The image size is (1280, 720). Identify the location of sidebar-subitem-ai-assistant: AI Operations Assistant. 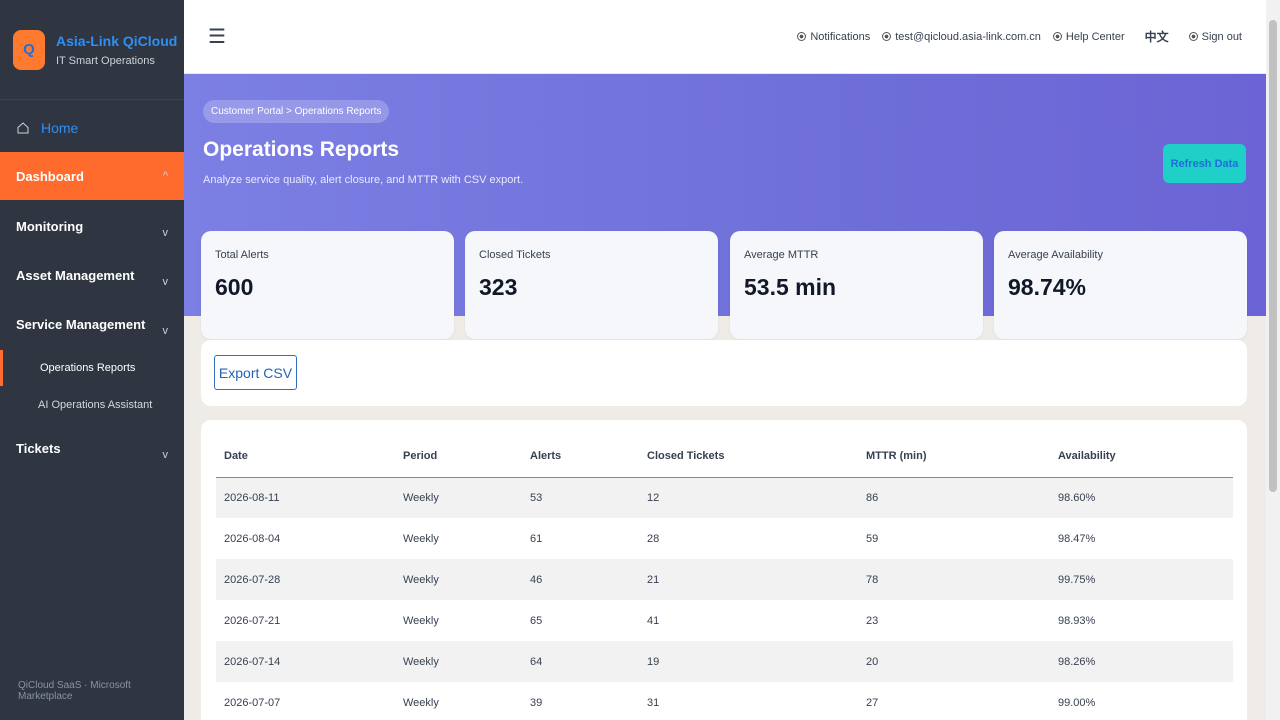
(92, 405).